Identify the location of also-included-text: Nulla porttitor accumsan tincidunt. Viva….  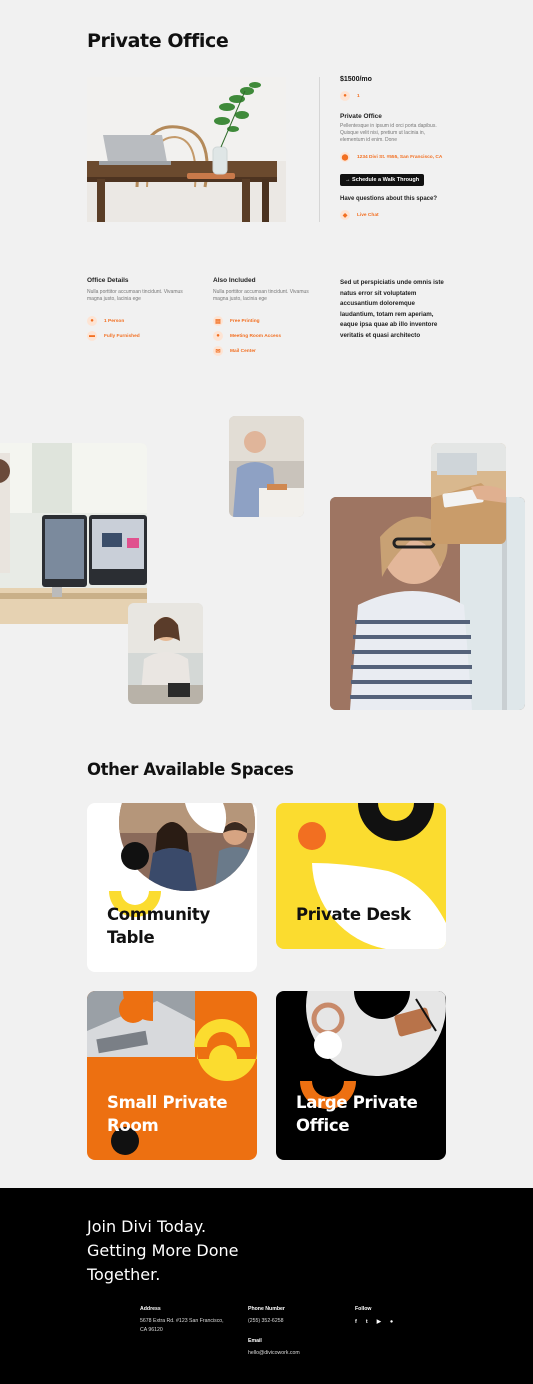
(261, 295).